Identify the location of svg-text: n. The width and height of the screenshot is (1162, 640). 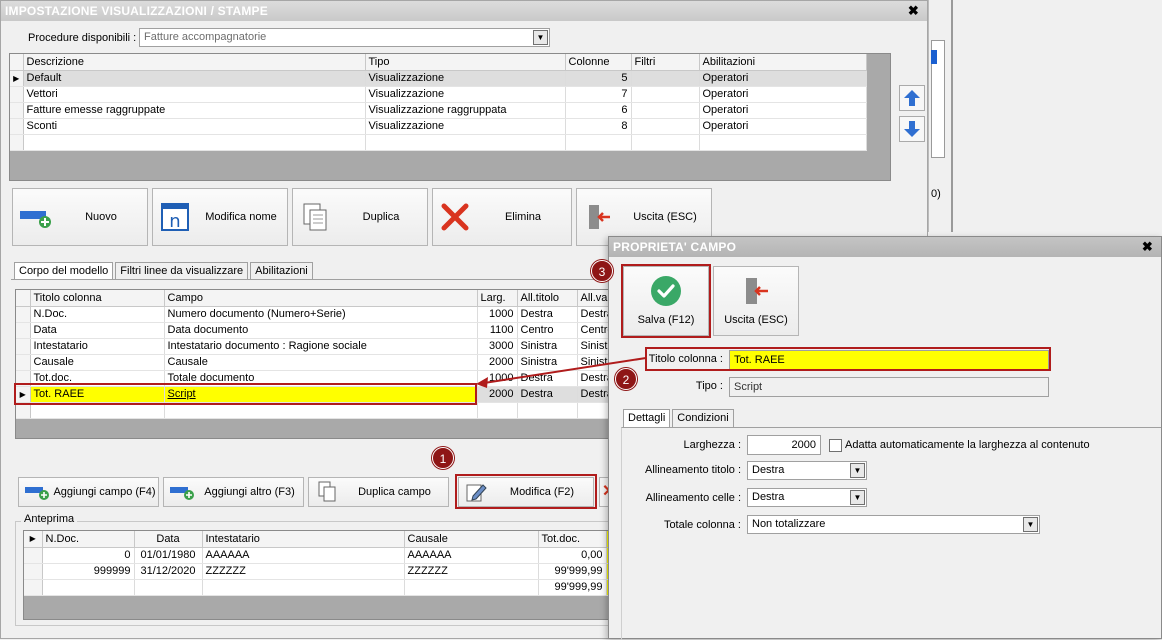
(174, 221).